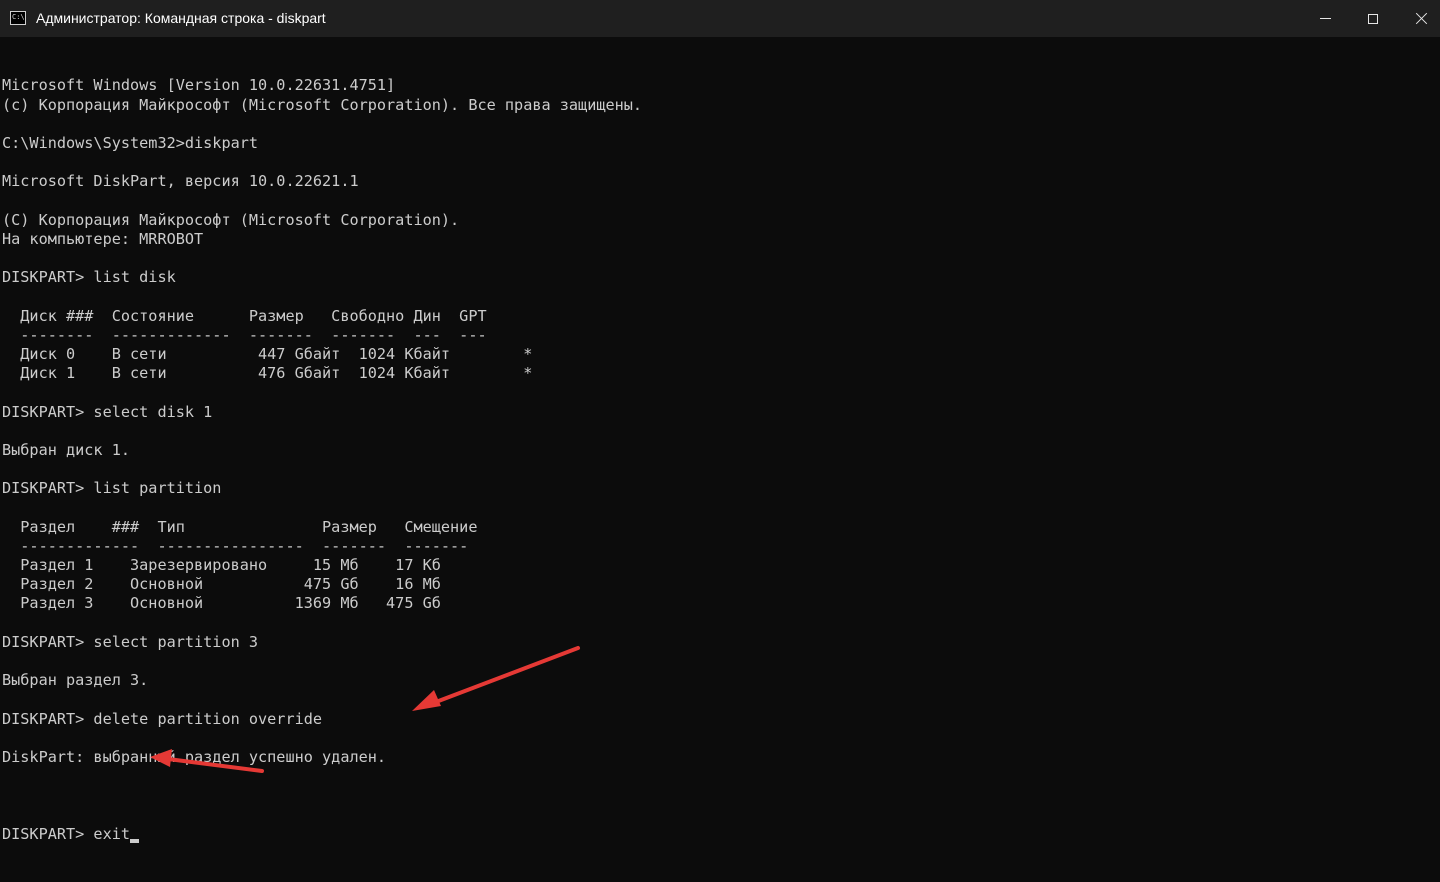 This screenshot has height=882, width=1440. Describe the element at coordinates (267, 354) in the screenshot. I see `console-line: Диск 0 В сети 447 Gбайт 1024 Кбайт *` at that location.